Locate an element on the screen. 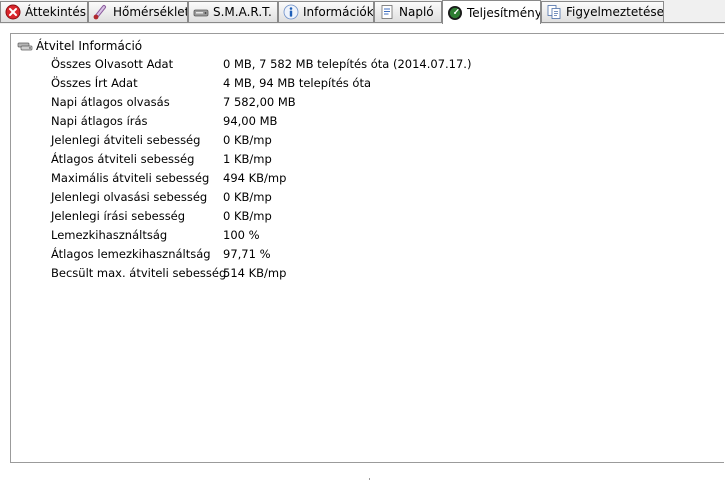 Image resolution: width=725 pixels, height=481 pixels. row-label: Jelenlegi olvasási sebesség is located at coordinates (129, 197).